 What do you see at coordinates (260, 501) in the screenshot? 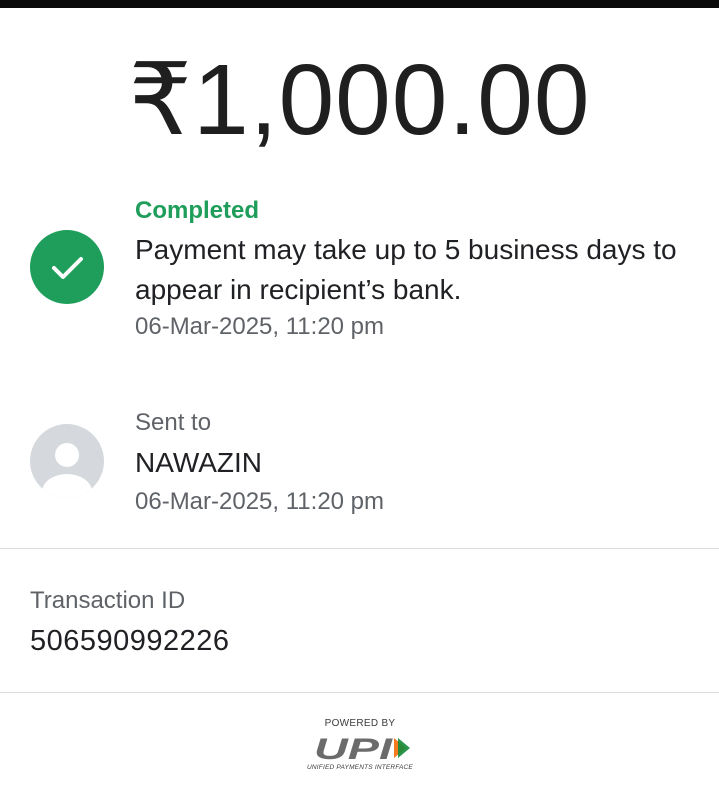
I see `sent-timestamp: 06-Mar-2025, 11:20 pm` at bounding box center [260, 501].